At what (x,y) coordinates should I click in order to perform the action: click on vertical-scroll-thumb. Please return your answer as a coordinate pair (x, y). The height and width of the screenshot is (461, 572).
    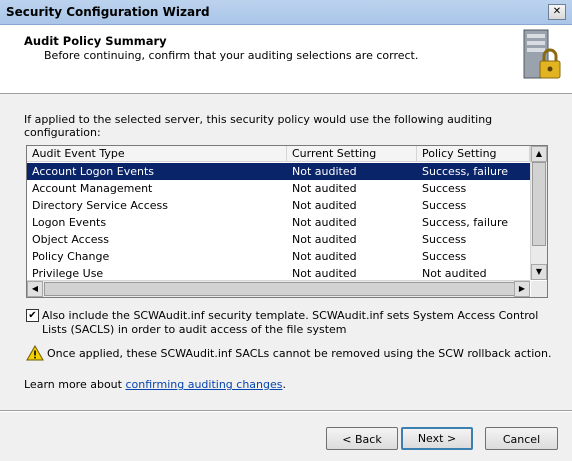
    Looking at the image, I should click on (539, 204).